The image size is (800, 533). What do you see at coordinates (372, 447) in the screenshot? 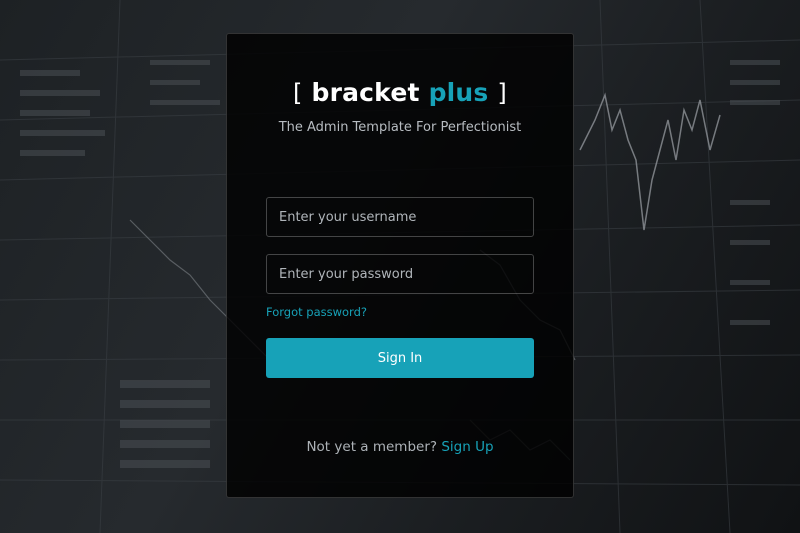
I see `member-text: Not yet a member?` at bounding box center [372, 447].